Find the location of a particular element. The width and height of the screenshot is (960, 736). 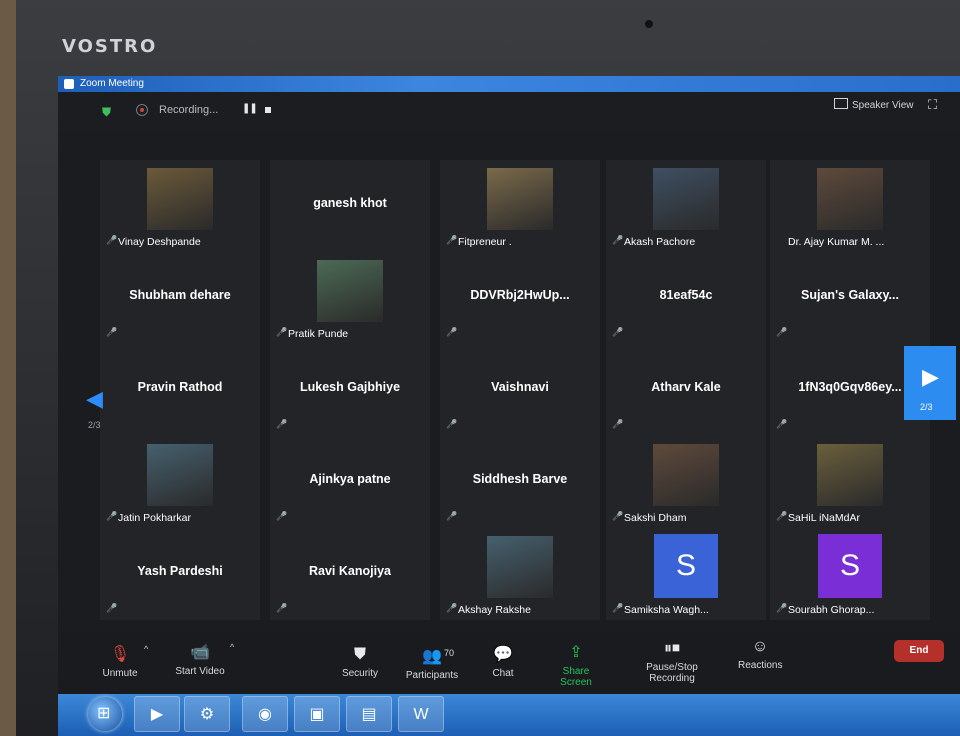

participant-tile: Vinay Deshpande is located at coordinates (180, 206).